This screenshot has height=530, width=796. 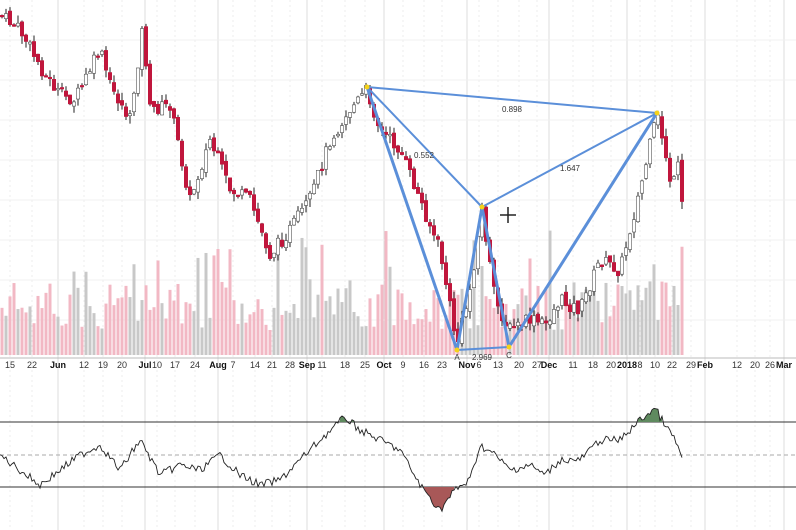 I want to click on ratio-label-AC: 2.969, so click(x=482, y=357).